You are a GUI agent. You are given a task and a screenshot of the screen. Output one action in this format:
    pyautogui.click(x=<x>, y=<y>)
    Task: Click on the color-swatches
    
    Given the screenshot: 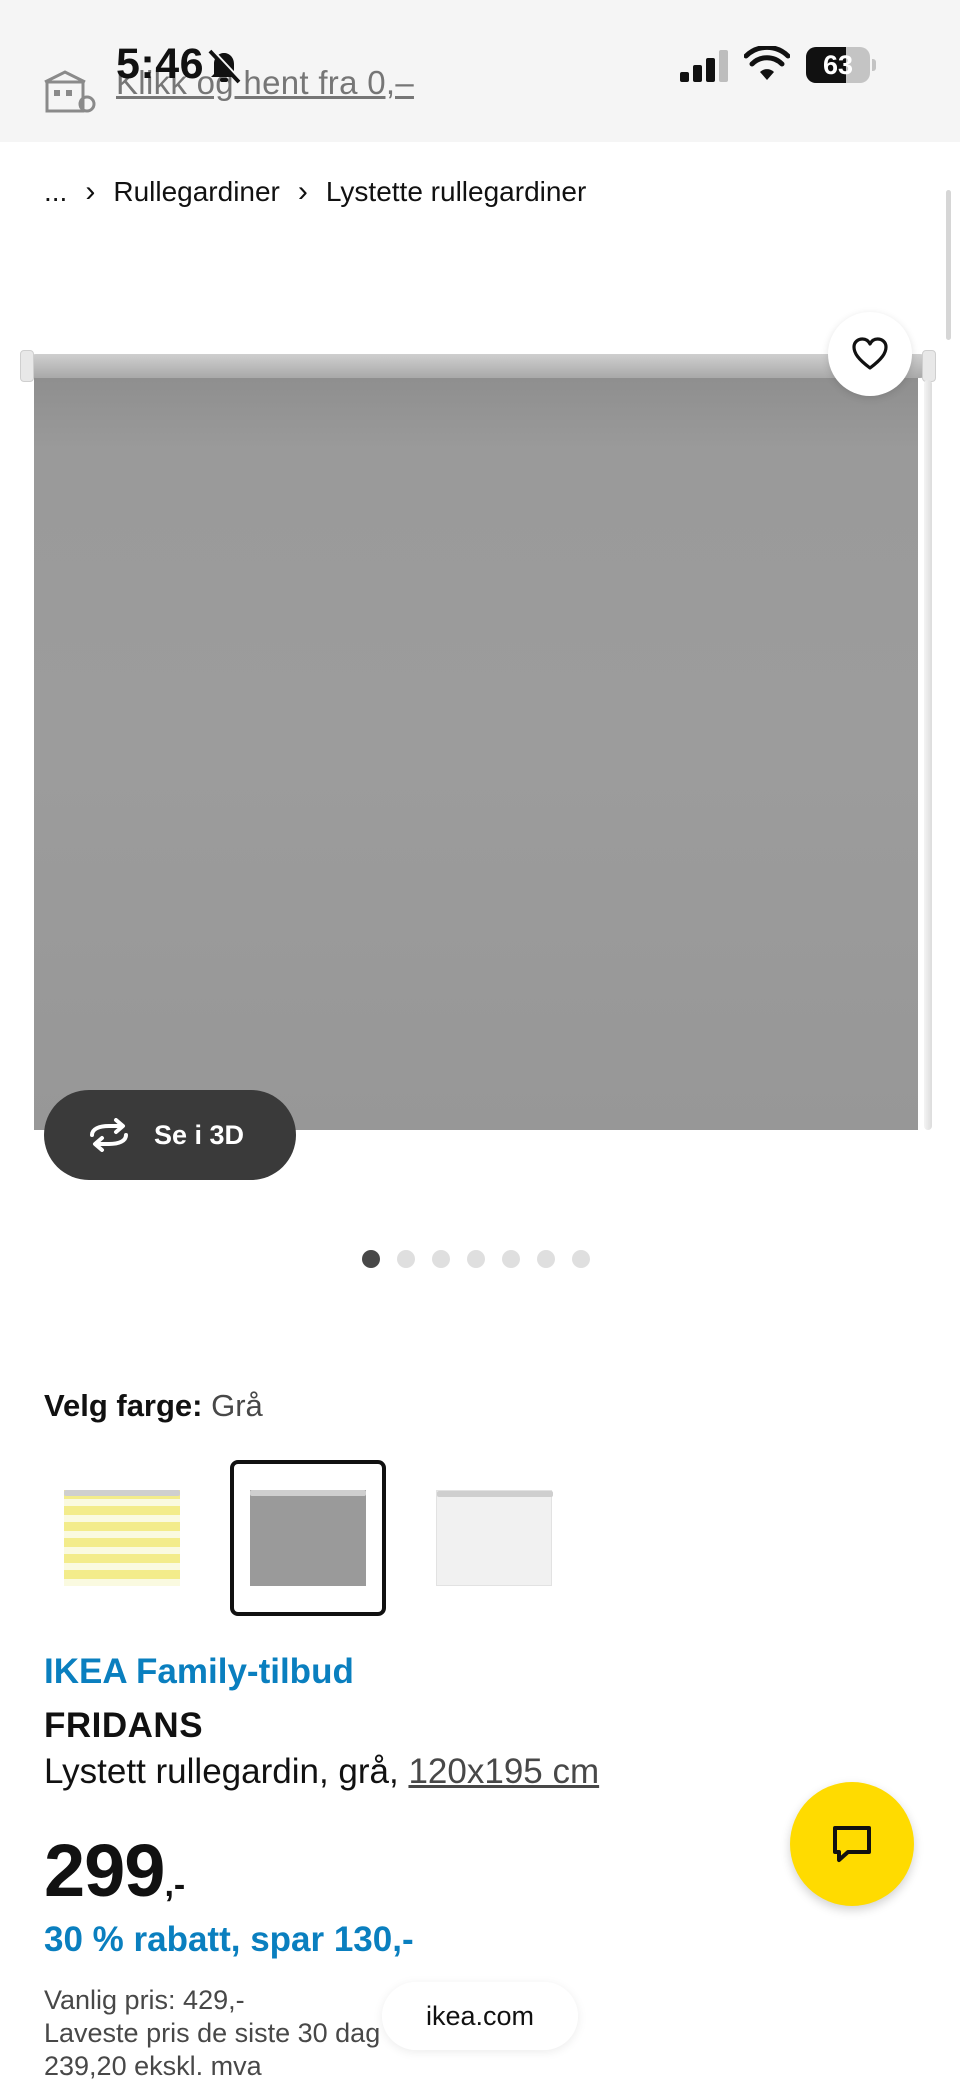 What is the action you would take?
    pyautogui.click(x=323, y=1538)
    